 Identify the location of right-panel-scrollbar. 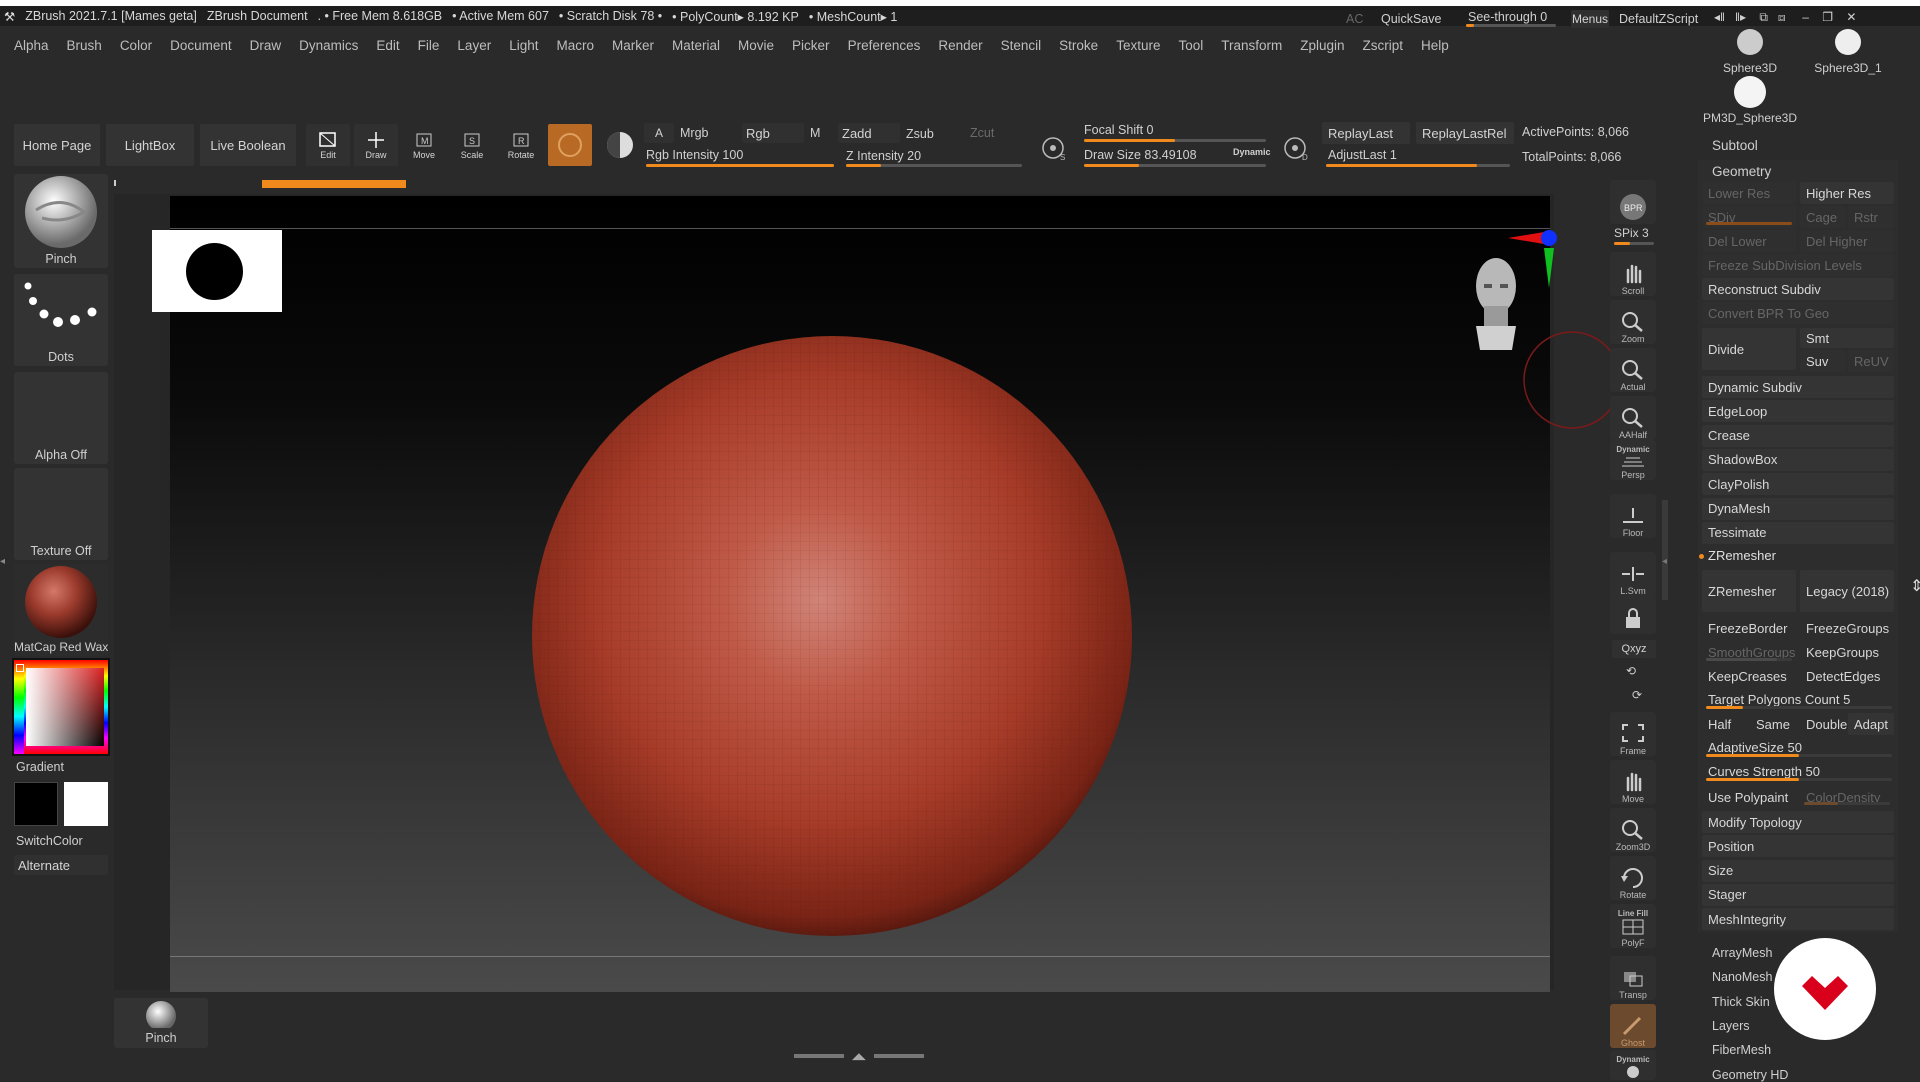
(1665, 550).